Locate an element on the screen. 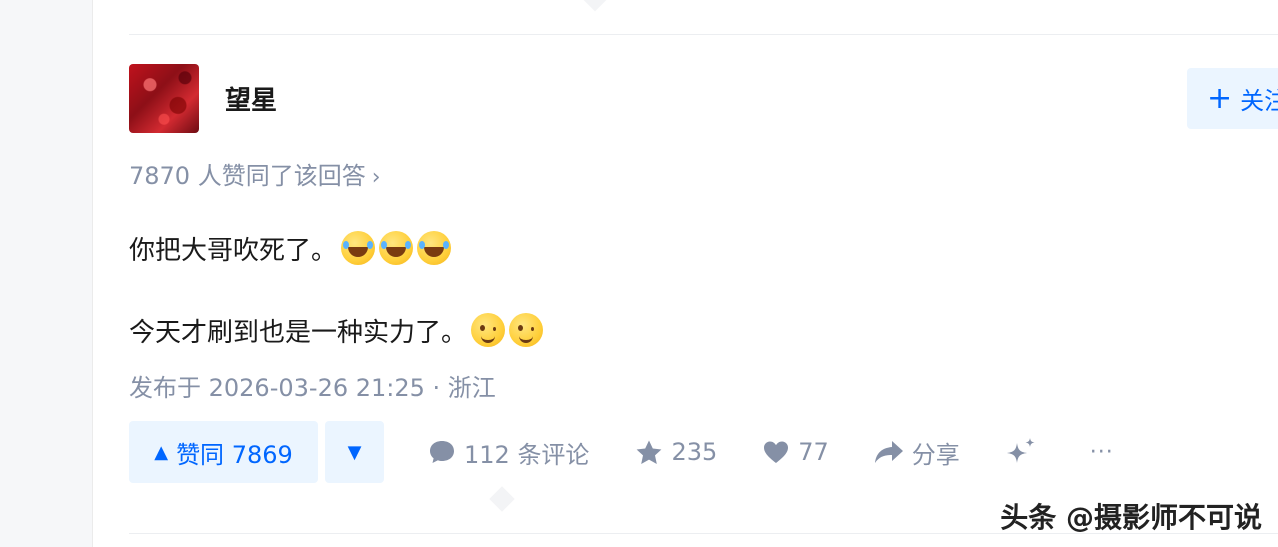 The width and height of the screenshot is (1278, 547). share-arrow-icon is located at coordinates (888, 452).